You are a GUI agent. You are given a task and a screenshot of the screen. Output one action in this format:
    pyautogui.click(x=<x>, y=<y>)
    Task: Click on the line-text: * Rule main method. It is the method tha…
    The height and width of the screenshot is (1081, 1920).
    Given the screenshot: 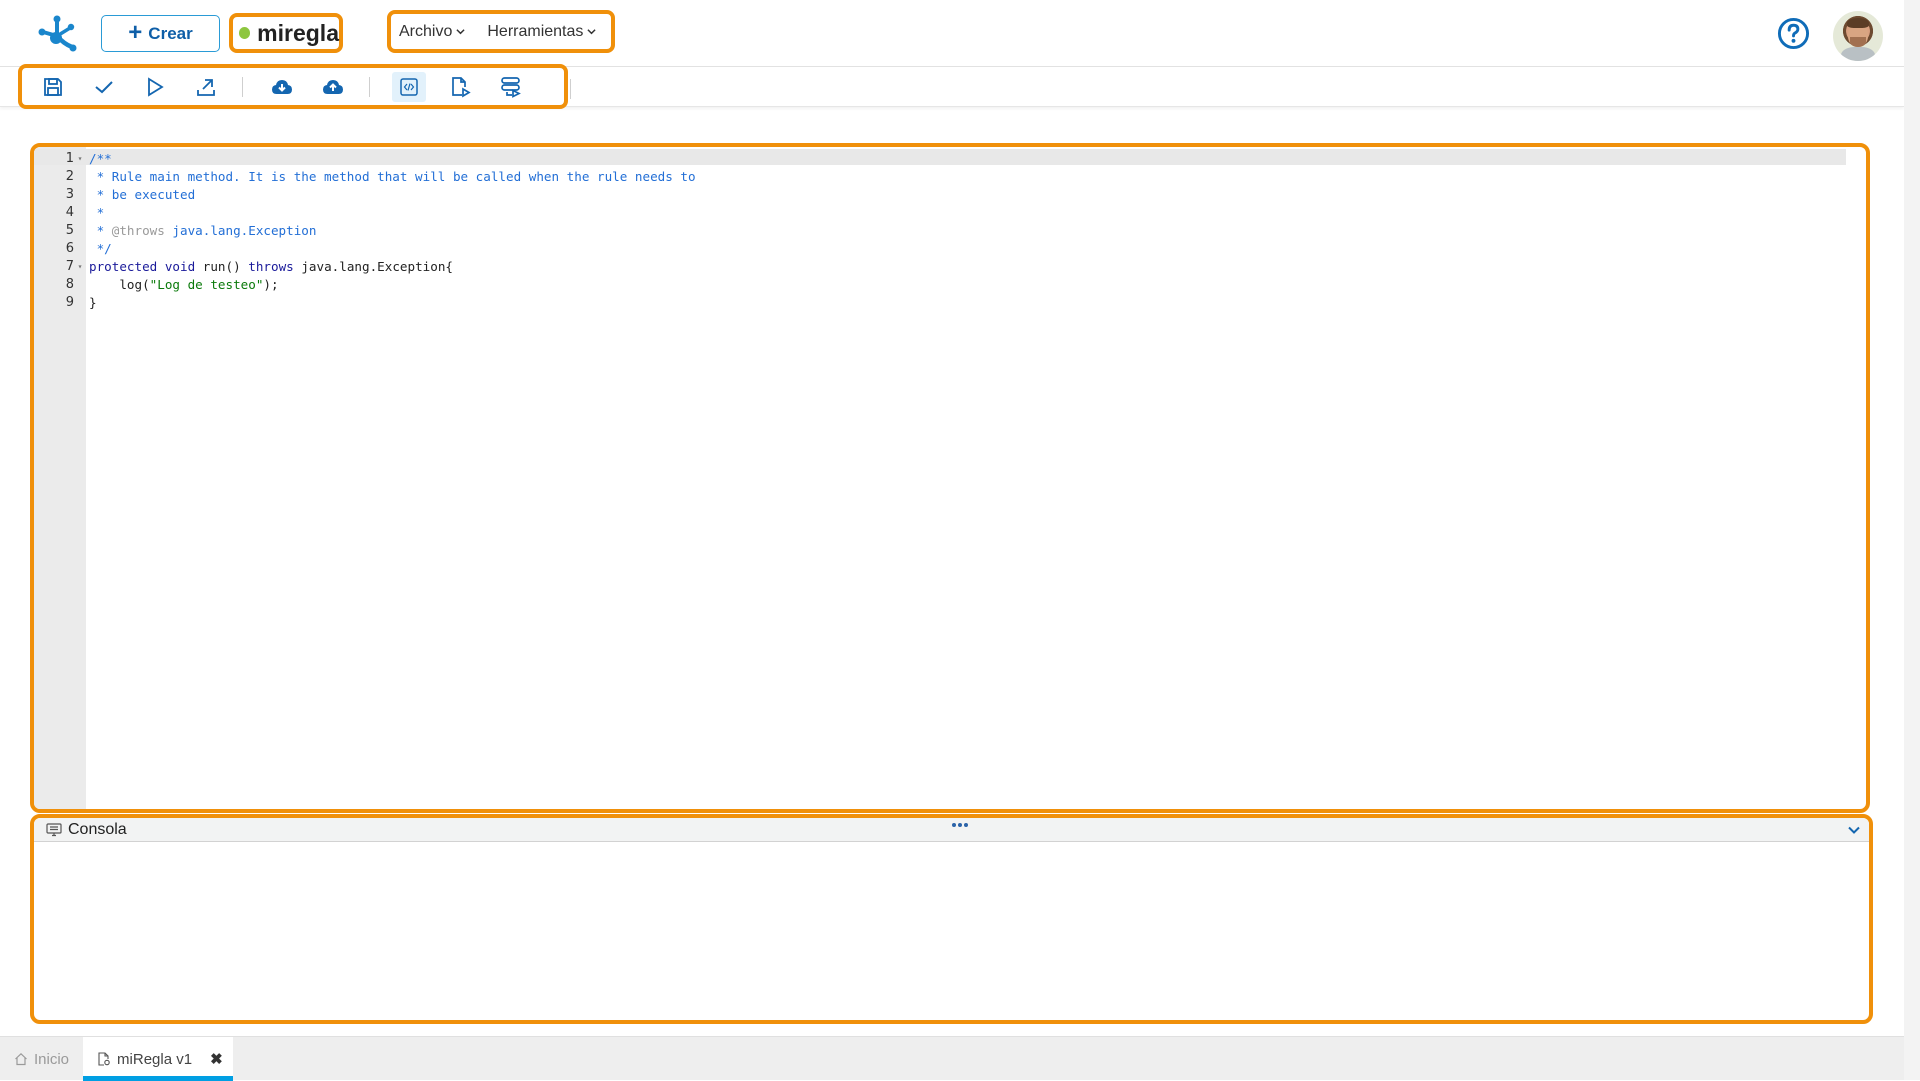 What is the action you would take?
    pyautogui.click(x=392, y=176)
    